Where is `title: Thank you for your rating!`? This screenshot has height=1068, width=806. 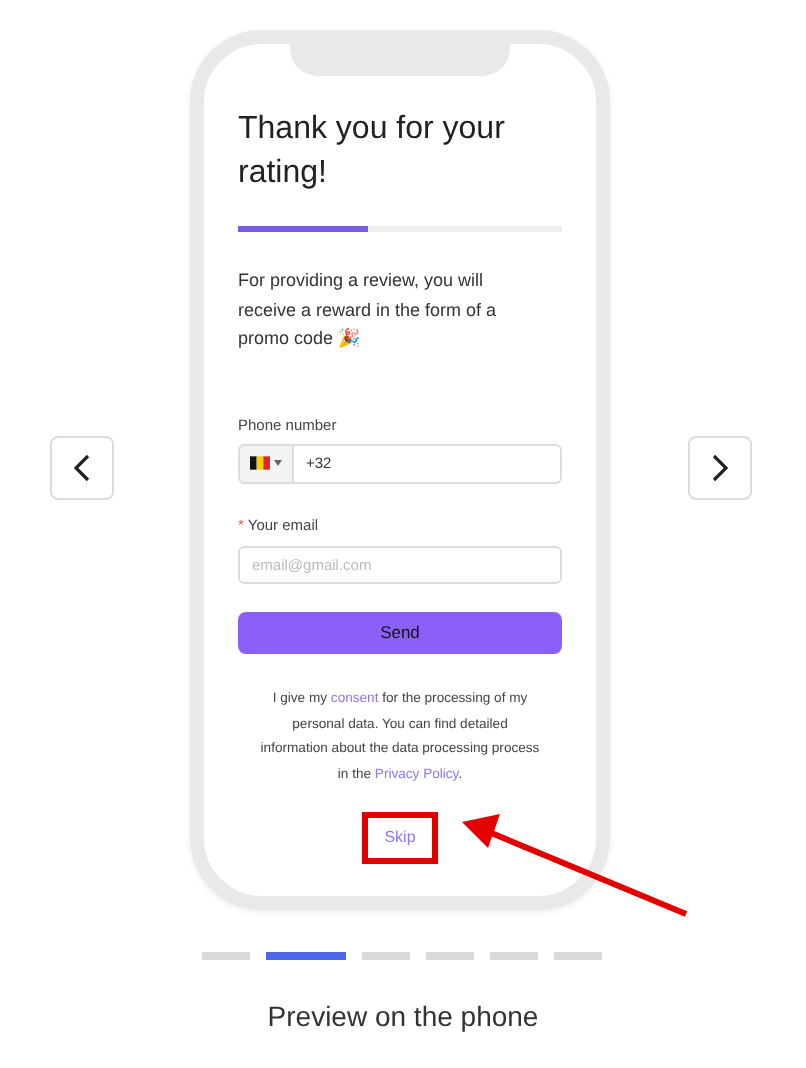 title: Thank you for your rating! is located at coordinates (372, 152).